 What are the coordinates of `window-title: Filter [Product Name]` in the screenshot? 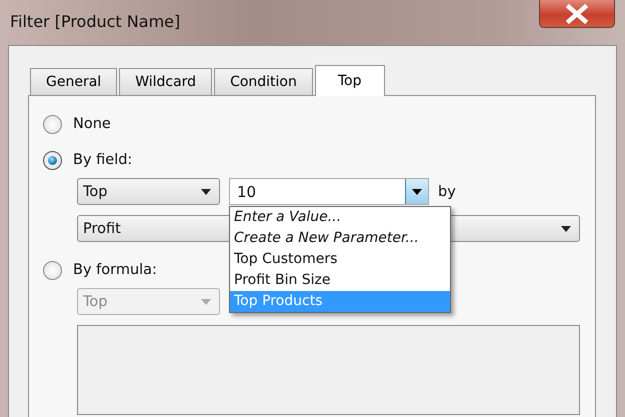 It's located at (95, 21).